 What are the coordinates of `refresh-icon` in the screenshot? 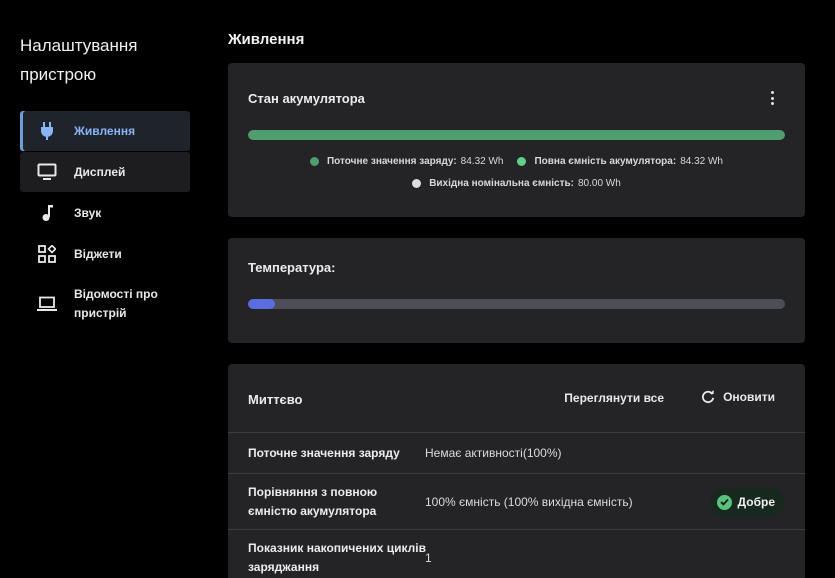 It's located at (708, 397).